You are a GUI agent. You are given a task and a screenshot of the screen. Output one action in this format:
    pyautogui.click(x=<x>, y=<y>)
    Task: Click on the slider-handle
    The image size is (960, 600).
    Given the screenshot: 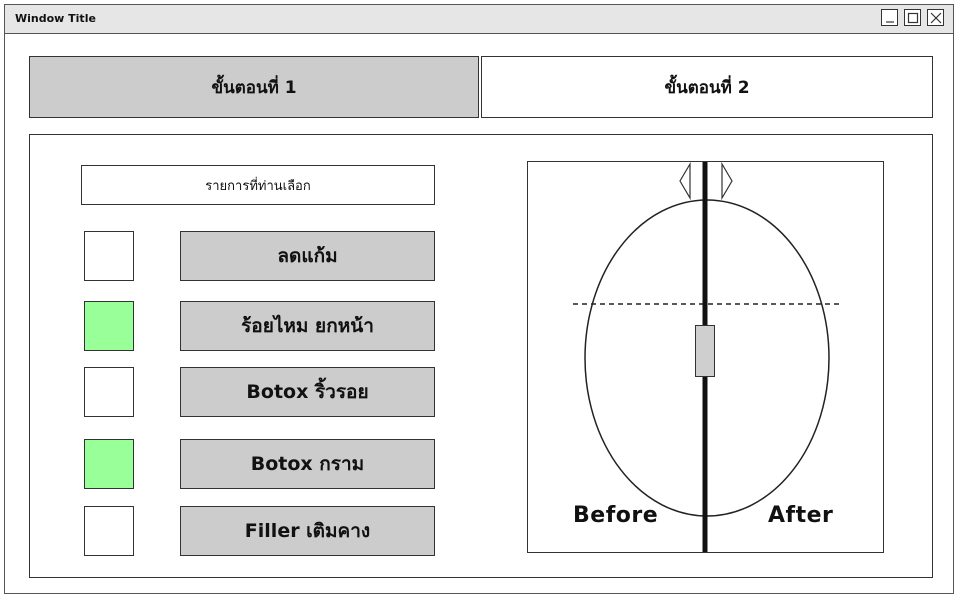 What is the action you would take?
    pyautogui.click(x=705, y=351)
    